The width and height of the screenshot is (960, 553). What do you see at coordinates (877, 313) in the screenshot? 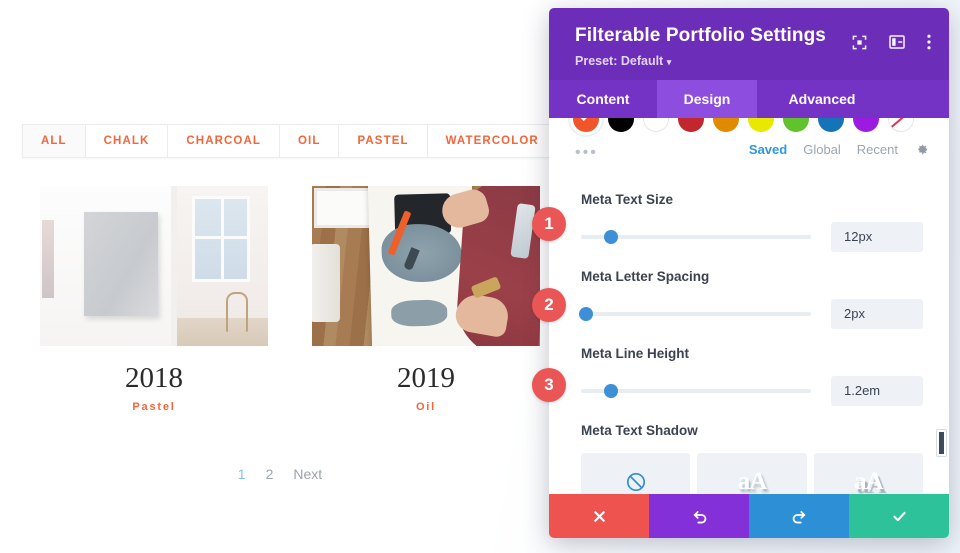
I see `meta-letter-spacing-value: 2px` at bounding box center [877, 313].